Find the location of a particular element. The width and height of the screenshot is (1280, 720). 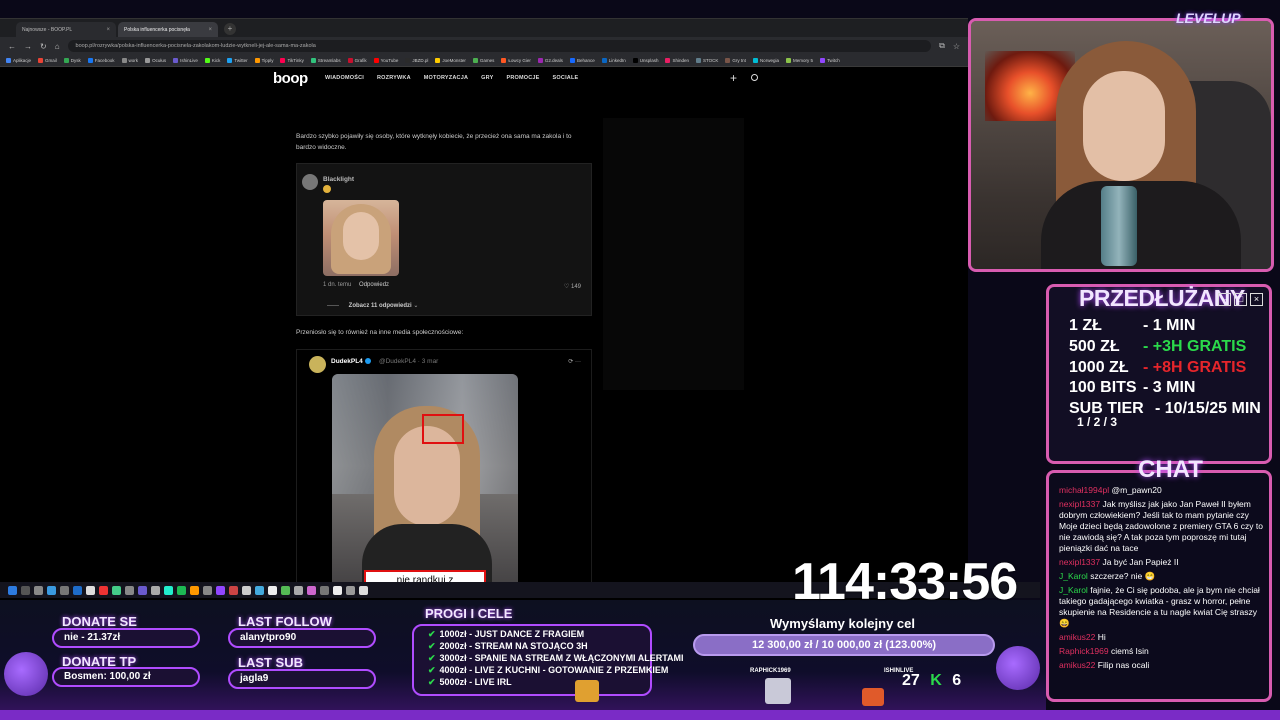

bookmark-item: Facebook is located at coordinates (101, 60).